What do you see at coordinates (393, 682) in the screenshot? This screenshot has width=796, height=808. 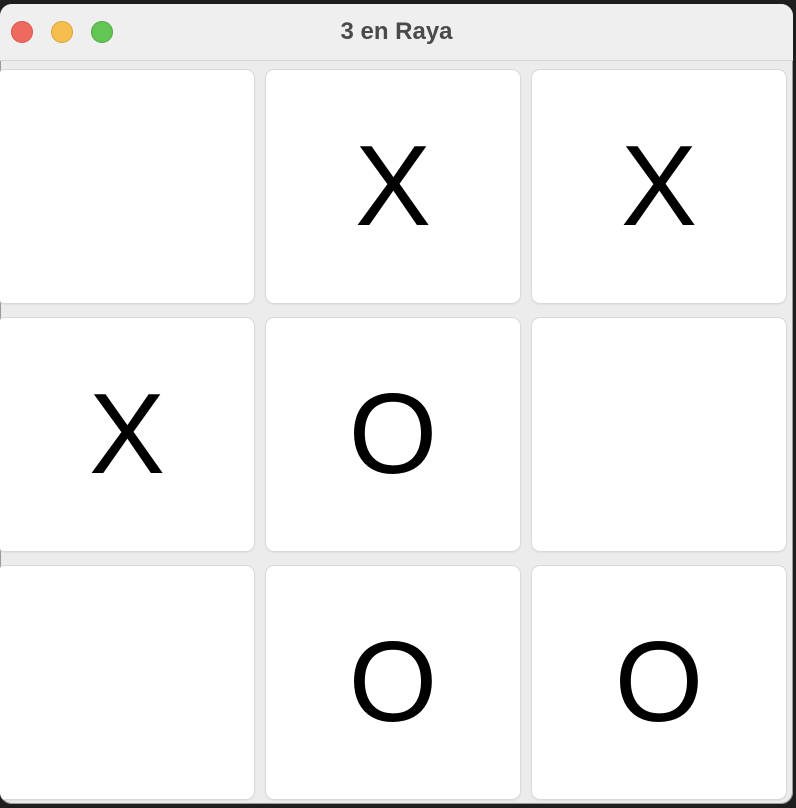 I see `cell-3-2: O` at bounding box center [393, 682].